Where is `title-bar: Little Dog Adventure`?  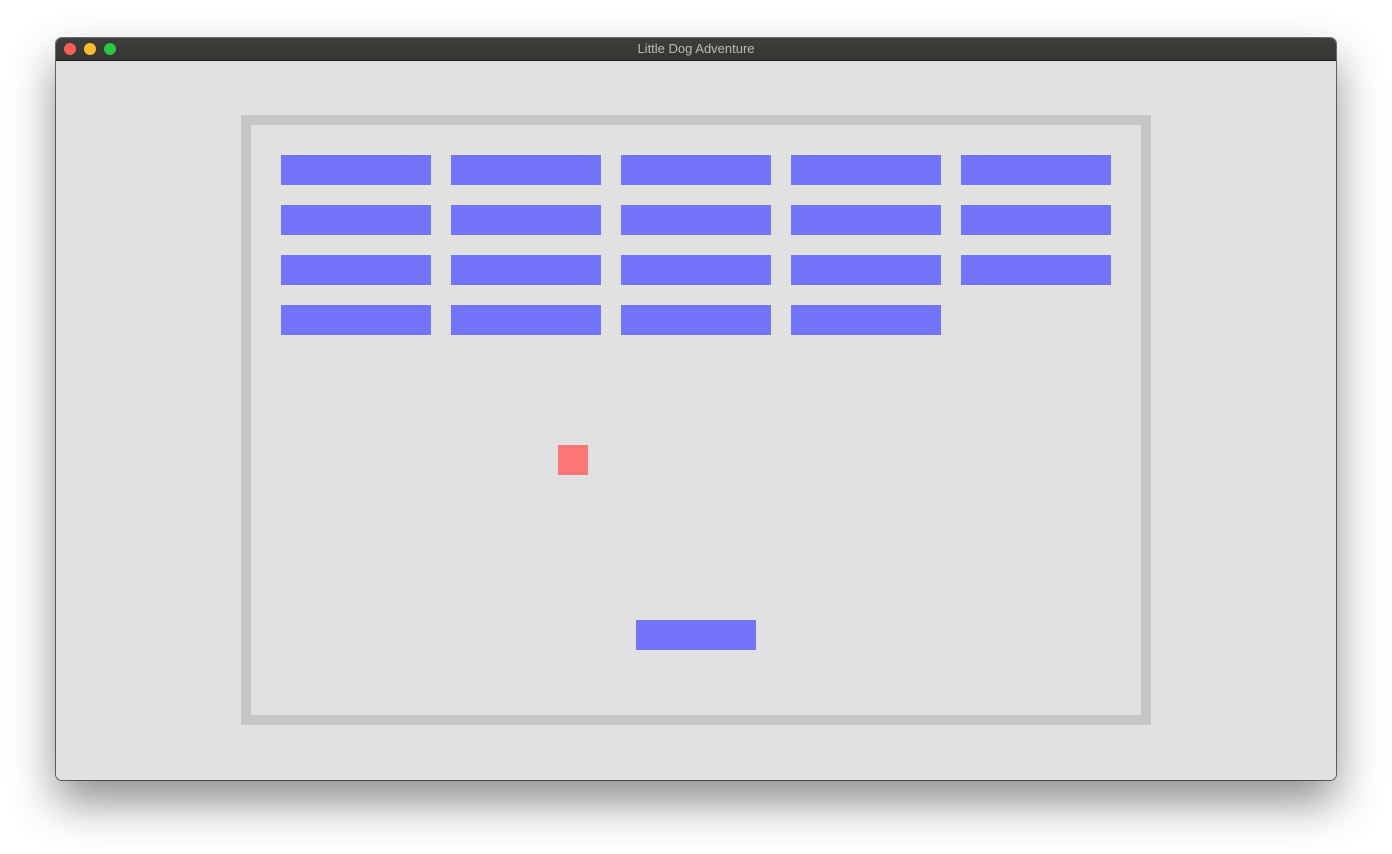
title-bar: Little Dog Adventure is located at coordinates (696, 49).